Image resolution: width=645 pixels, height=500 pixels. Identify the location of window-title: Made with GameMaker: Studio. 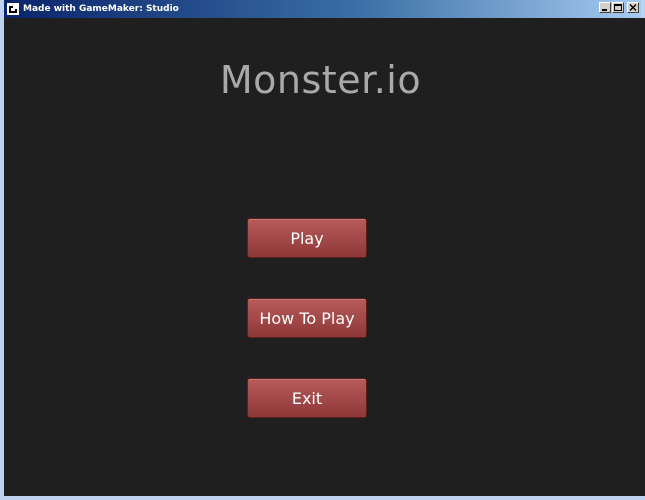
(101, 9).